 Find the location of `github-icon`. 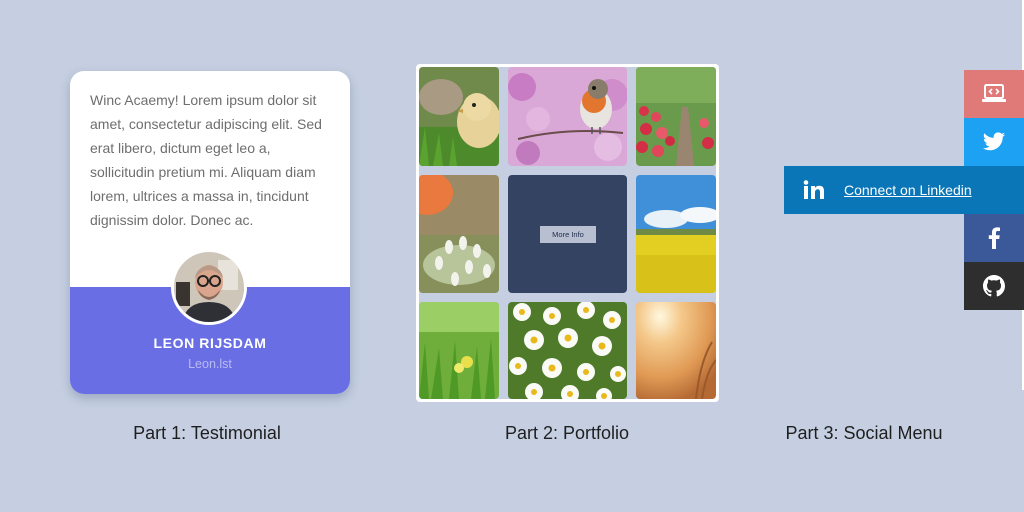

github-icon is located at coordinates (994, 286).